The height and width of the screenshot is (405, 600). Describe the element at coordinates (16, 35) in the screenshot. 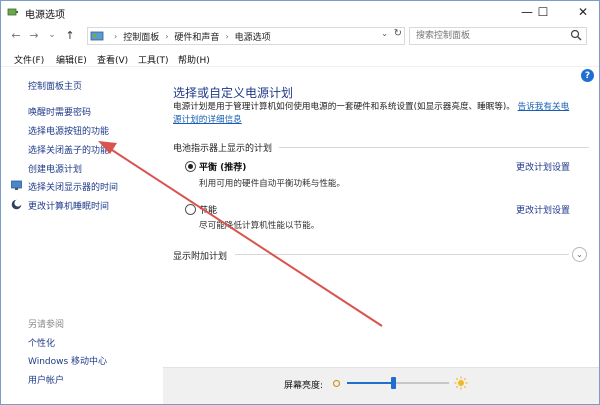

I see `back-arrow-icon: ←` at that location.